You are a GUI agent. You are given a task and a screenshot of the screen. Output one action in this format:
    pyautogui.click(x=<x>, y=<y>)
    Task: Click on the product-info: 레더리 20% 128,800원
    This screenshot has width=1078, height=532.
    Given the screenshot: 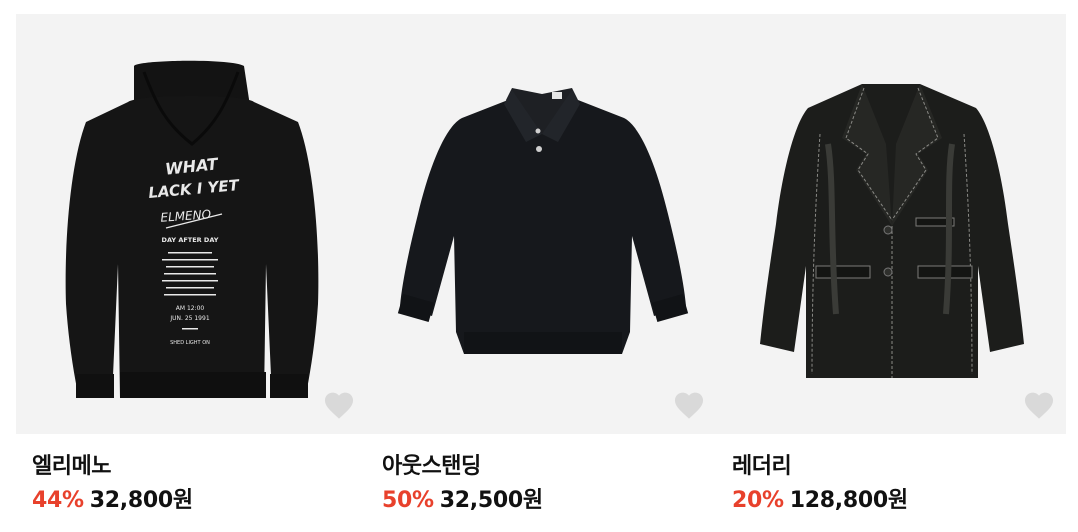 What is the action you would take?
    pyautogui.click(x=891, y=475)
    